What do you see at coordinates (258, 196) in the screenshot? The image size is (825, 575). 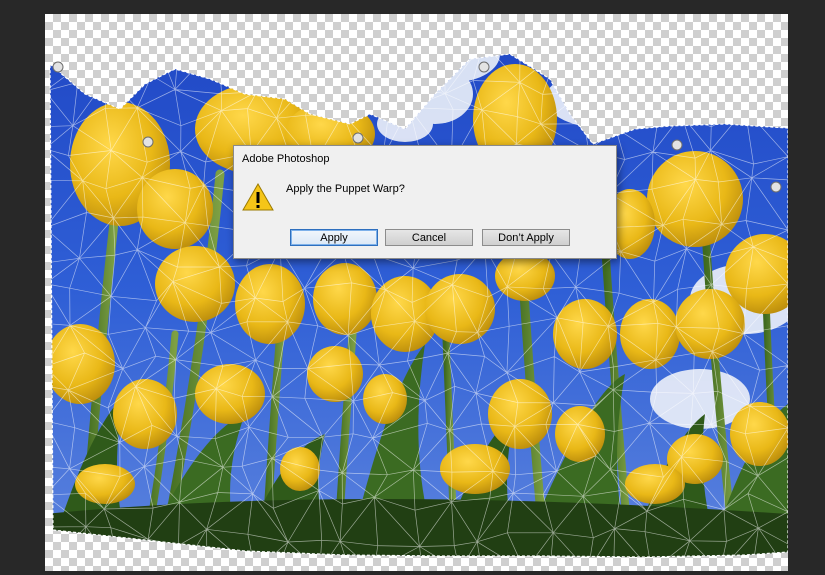 I see `warning-icon` at bounding box center [258, 196].